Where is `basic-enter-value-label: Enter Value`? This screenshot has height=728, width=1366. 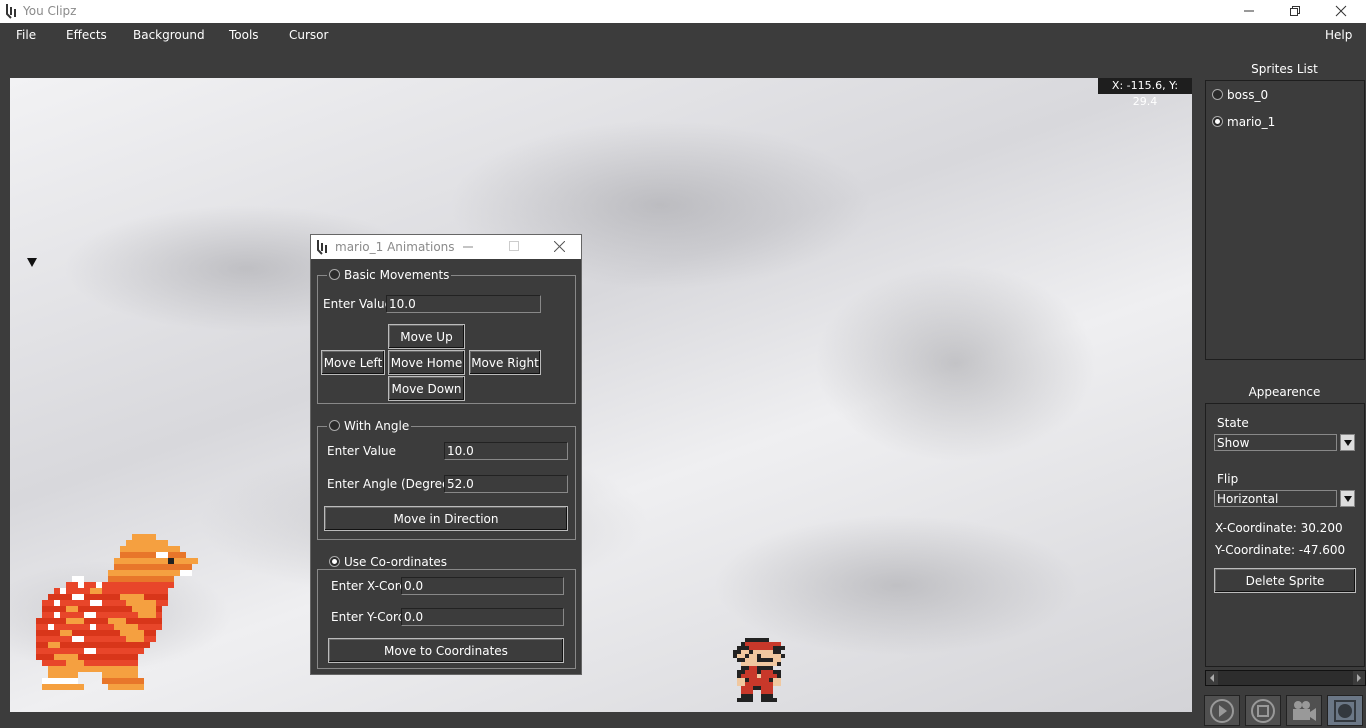 basic-enter-value-label: Enter Value is located at coordinates (357, 304).